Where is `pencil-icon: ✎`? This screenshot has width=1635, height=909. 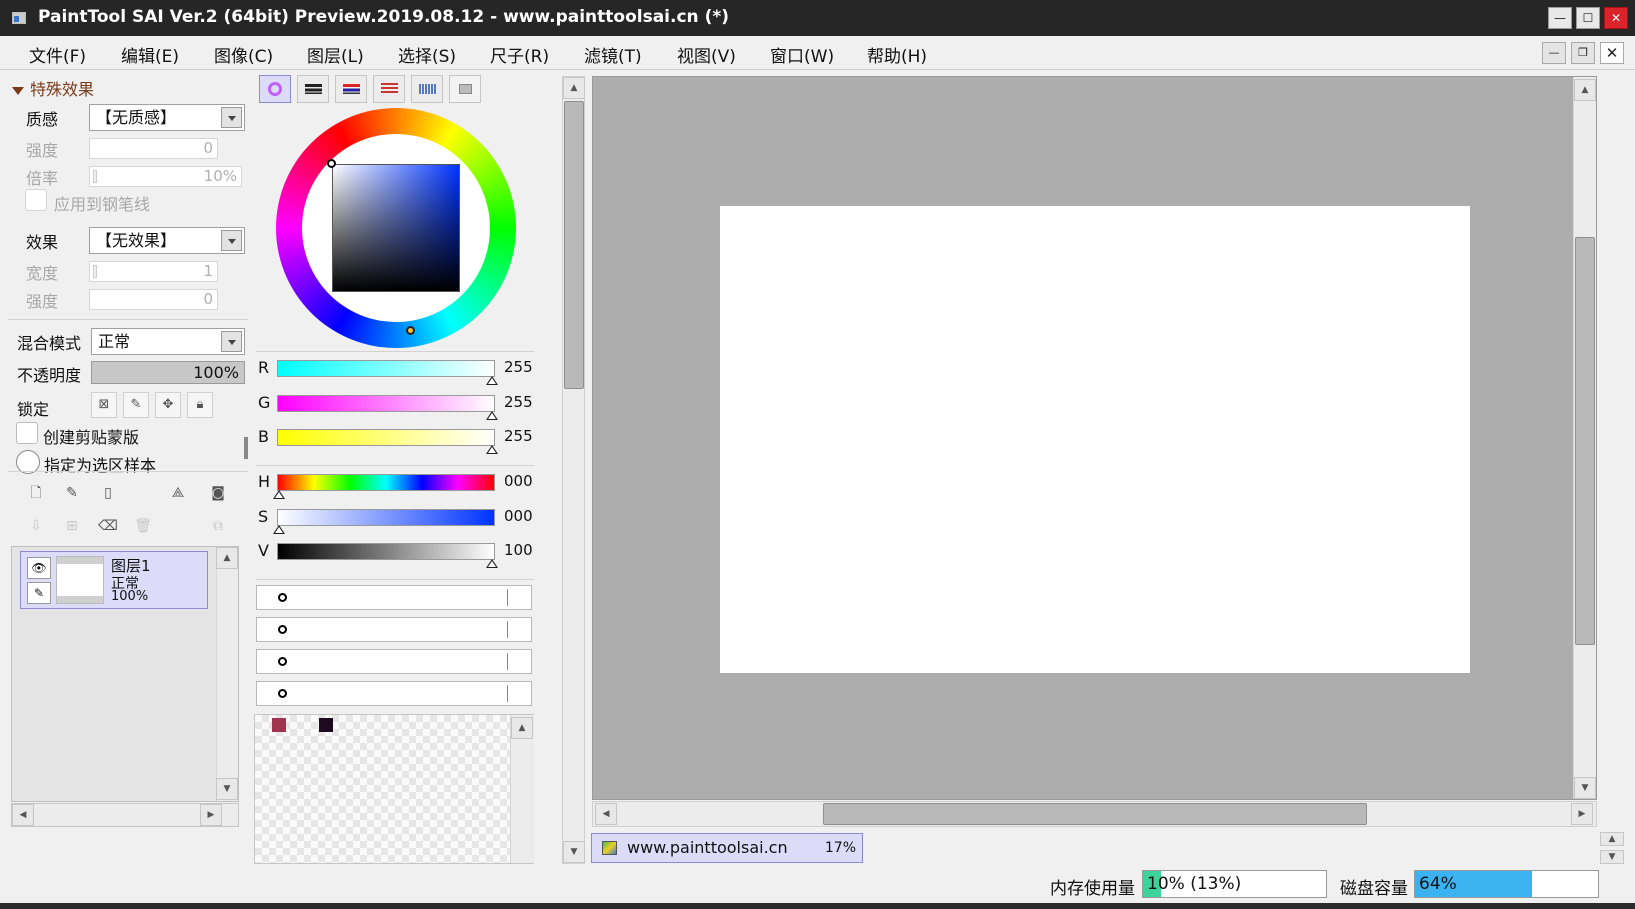 pencil-icon: ✎ is located at coordinates (39, 593).